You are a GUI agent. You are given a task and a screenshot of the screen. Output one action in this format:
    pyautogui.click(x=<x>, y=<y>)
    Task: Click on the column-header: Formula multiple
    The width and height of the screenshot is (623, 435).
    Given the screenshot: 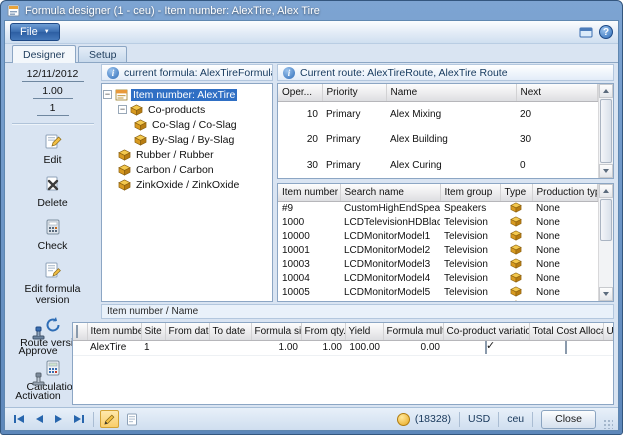 What is the action you would take?
    pyautogui.click(x=413, y=332)
    